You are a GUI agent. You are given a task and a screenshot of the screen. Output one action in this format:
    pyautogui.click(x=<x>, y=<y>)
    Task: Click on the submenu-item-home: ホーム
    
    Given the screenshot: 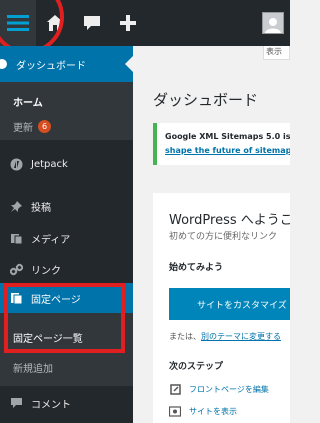 What is the action you would take?
    pyautogui.click(x=28, y=101)
    